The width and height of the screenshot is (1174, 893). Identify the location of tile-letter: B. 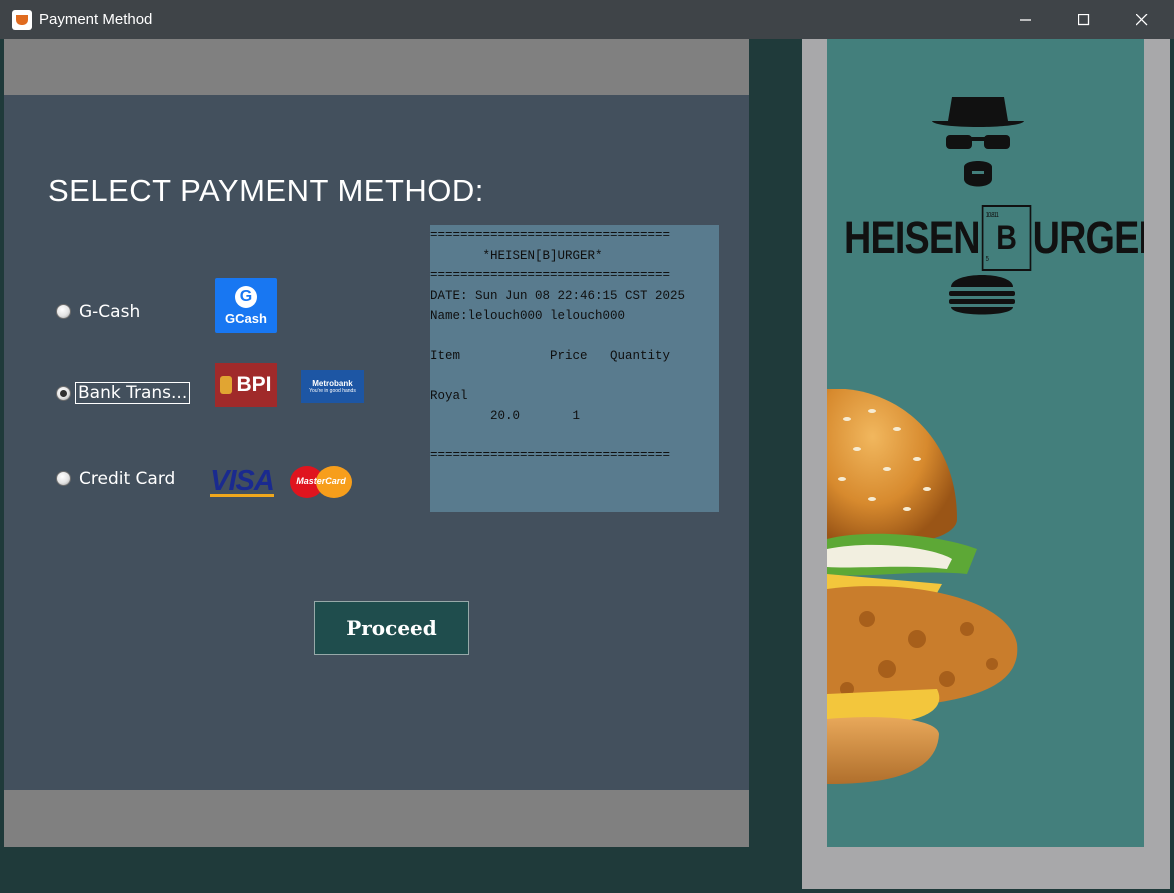
(1006, 238).